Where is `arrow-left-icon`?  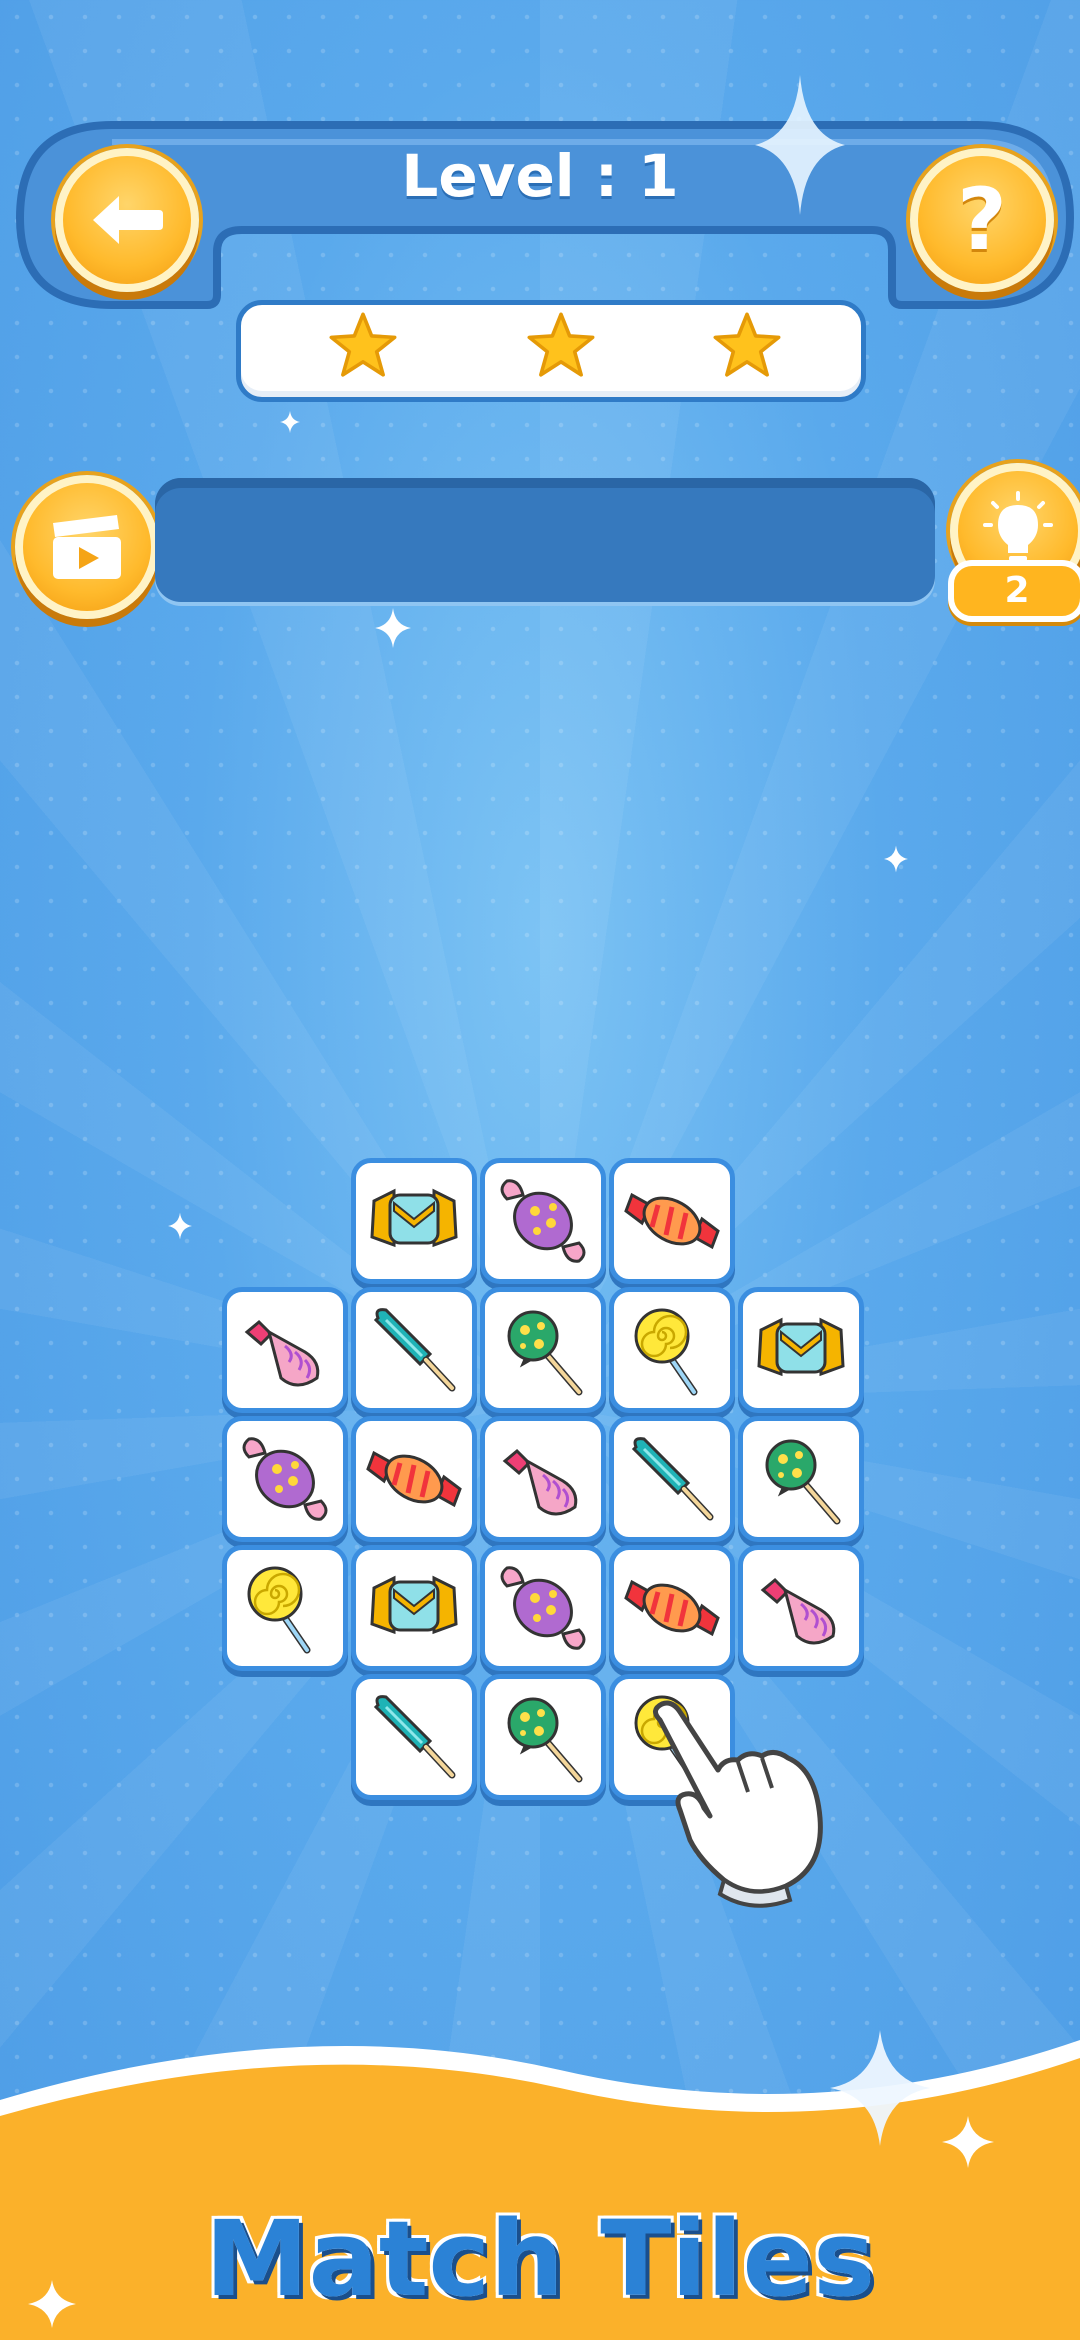 arrow-left-icon is located at coordinates (128, 220).